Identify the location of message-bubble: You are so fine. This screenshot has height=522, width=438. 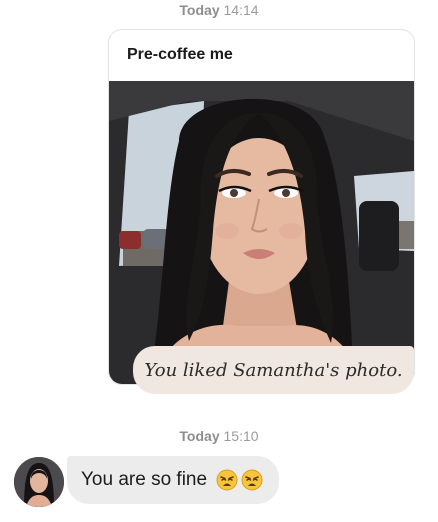
(173, 480).